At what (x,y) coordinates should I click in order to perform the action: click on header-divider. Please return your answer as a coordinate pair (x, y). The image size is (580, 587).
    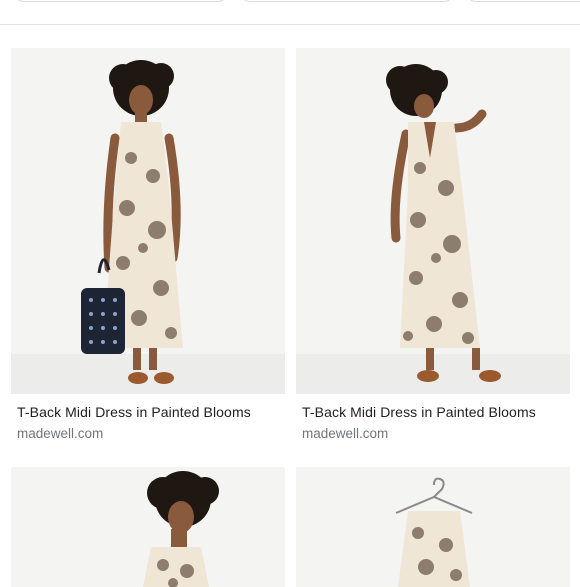
    Looking at the image, I should click on (290, 24).